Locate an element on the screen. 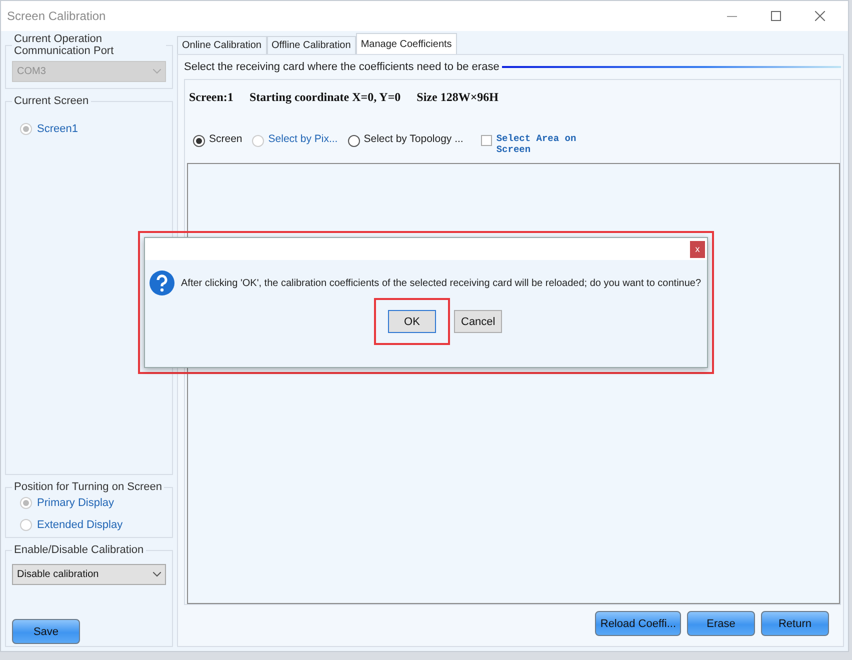  checkbox-label: Select Area on Screen is located at coordinates (537, 144).